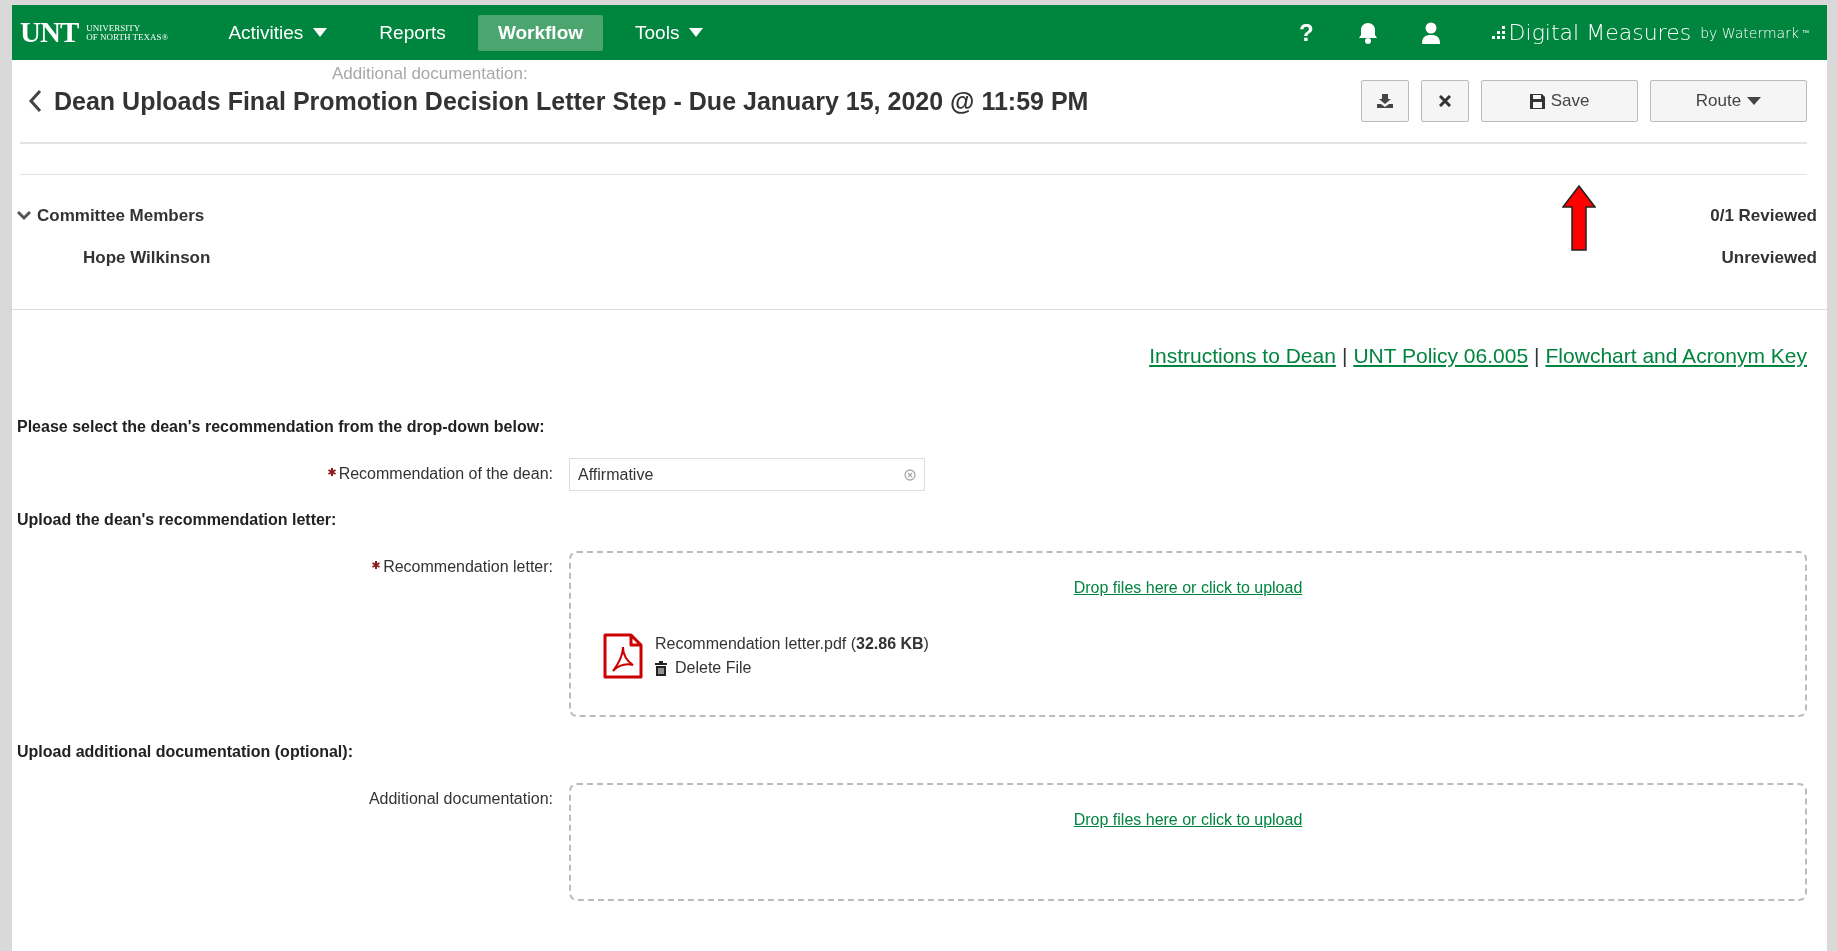 The image size is (1837, 951). What do you see at coordinates (24, 216) in the screenshot?
I see `chevron-down-icon` at bounding box center [24, 216].